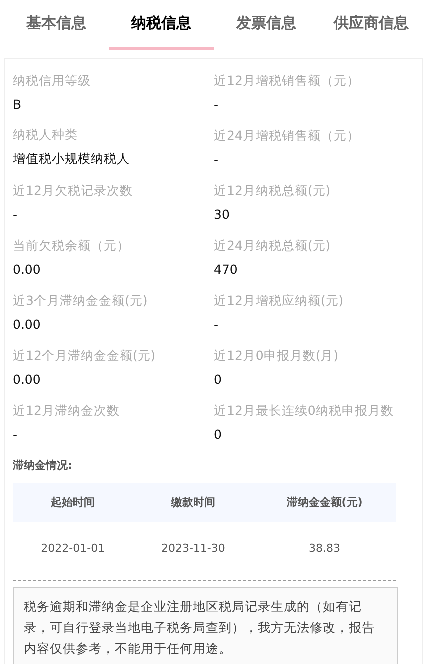  I want to click on field-label: 近12月增税应纳额(元), so click(279, 301).